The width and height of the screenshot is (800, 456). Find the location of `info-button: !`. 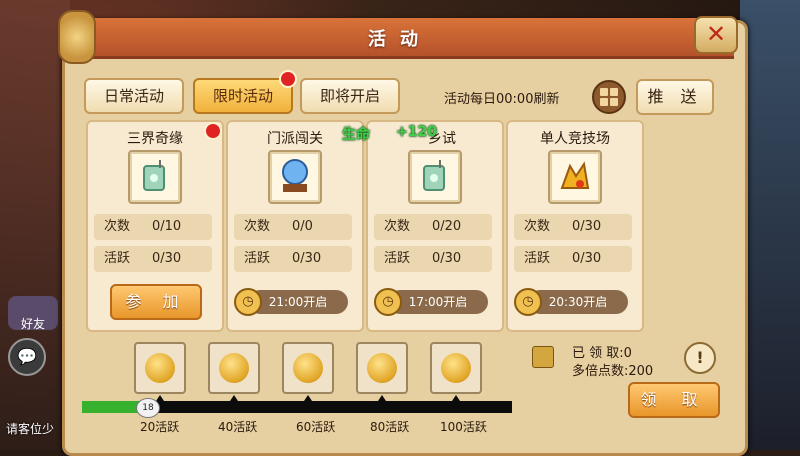

info-button: ! is located at coordinates (700, 358).